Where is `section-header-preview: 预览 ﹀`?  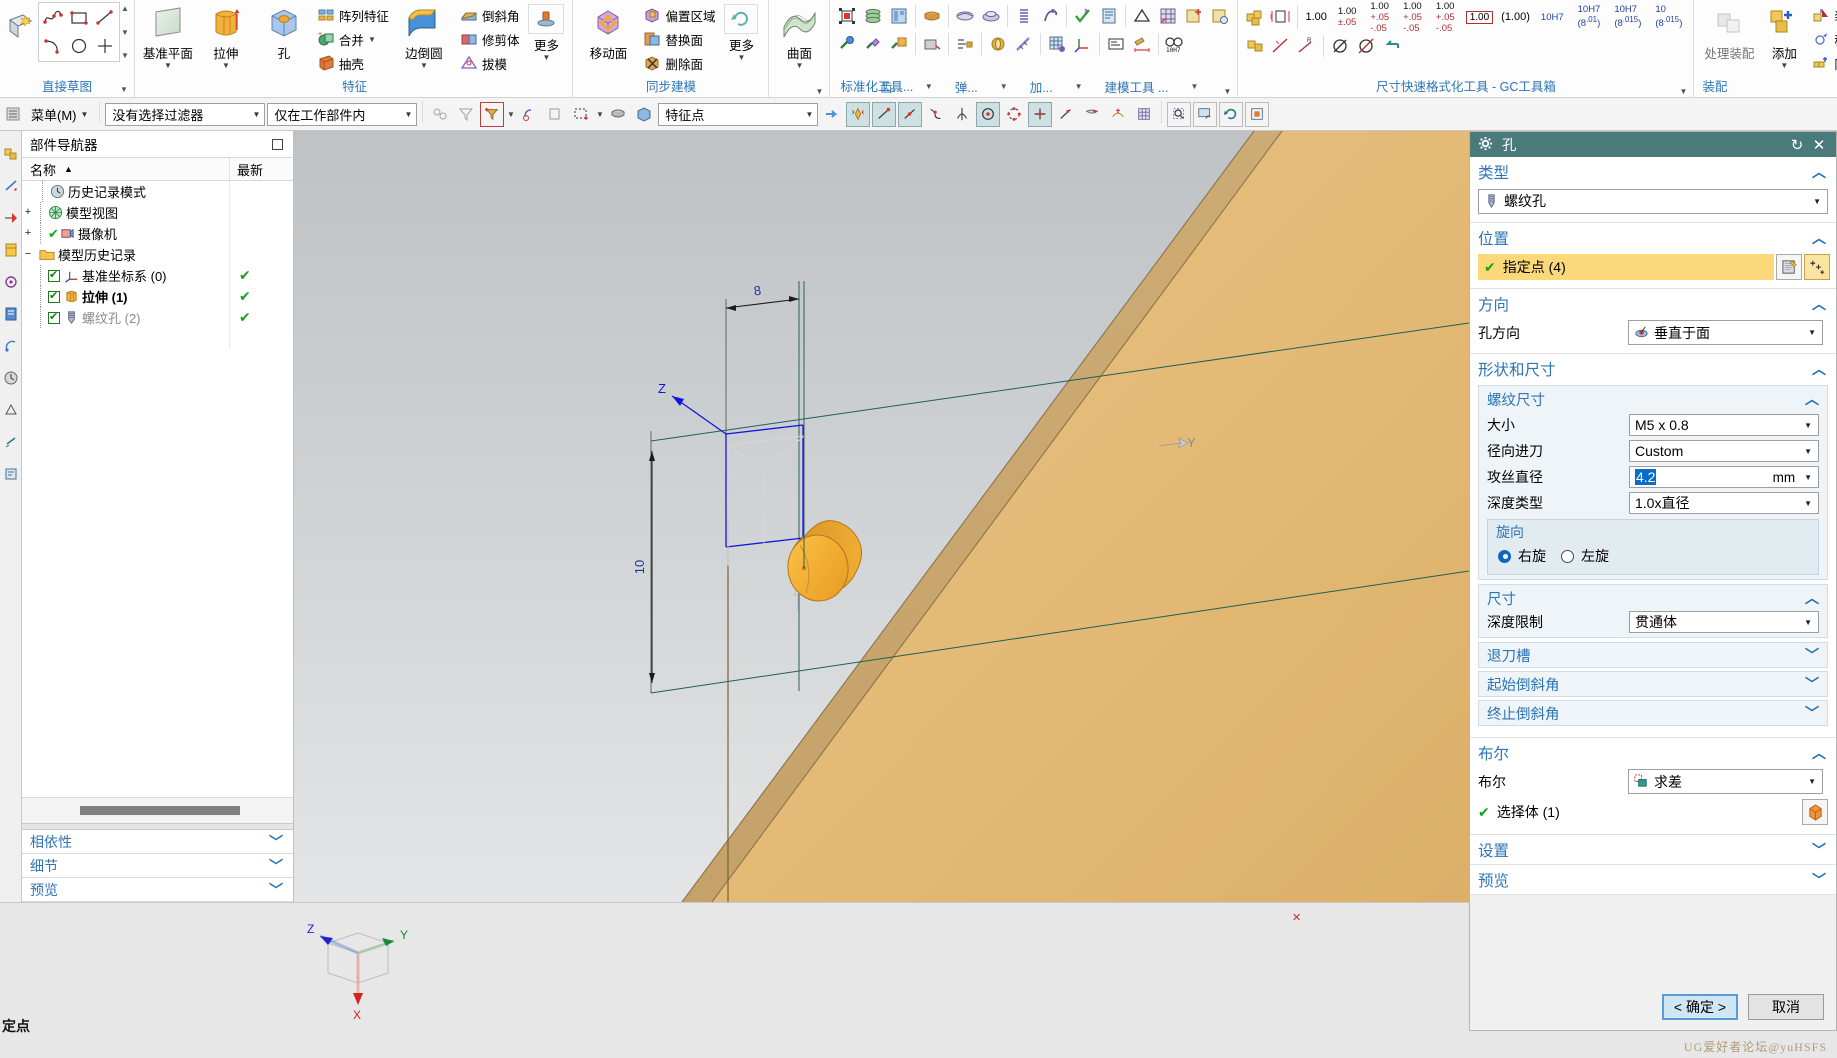 section-header-preview: 预览 ﹀ is located at coordinates (1653, 879).